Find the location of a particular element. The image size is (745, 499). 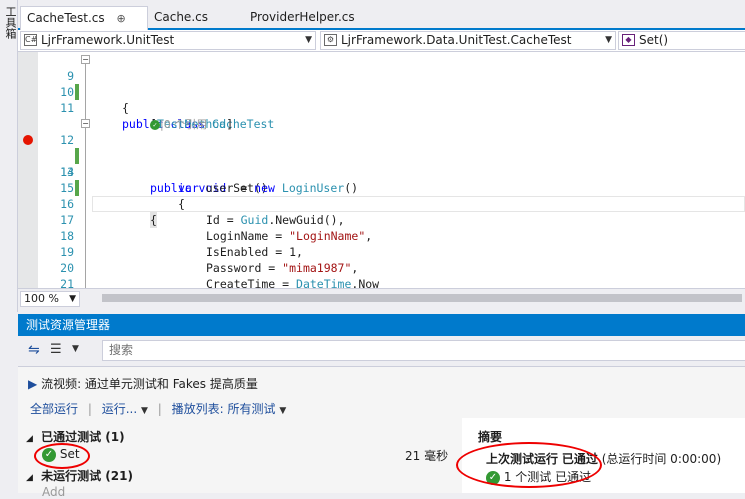

notrun-tests-group: ◢ 未运行测试 (21) is located at coordinates (79, 475).